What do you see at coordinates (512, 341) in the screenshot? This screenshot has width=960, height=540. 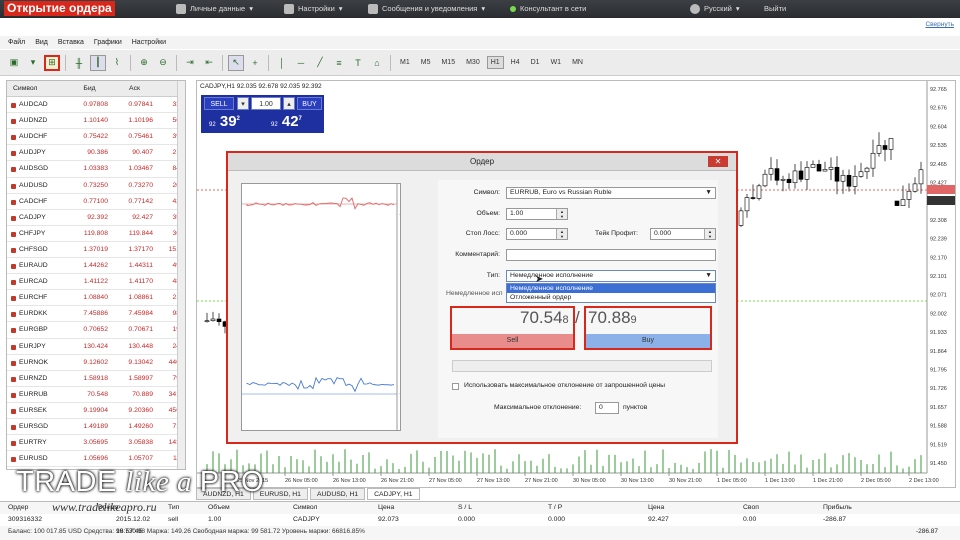 I see `sell-button: Sell` at bounding box center [512, 341].